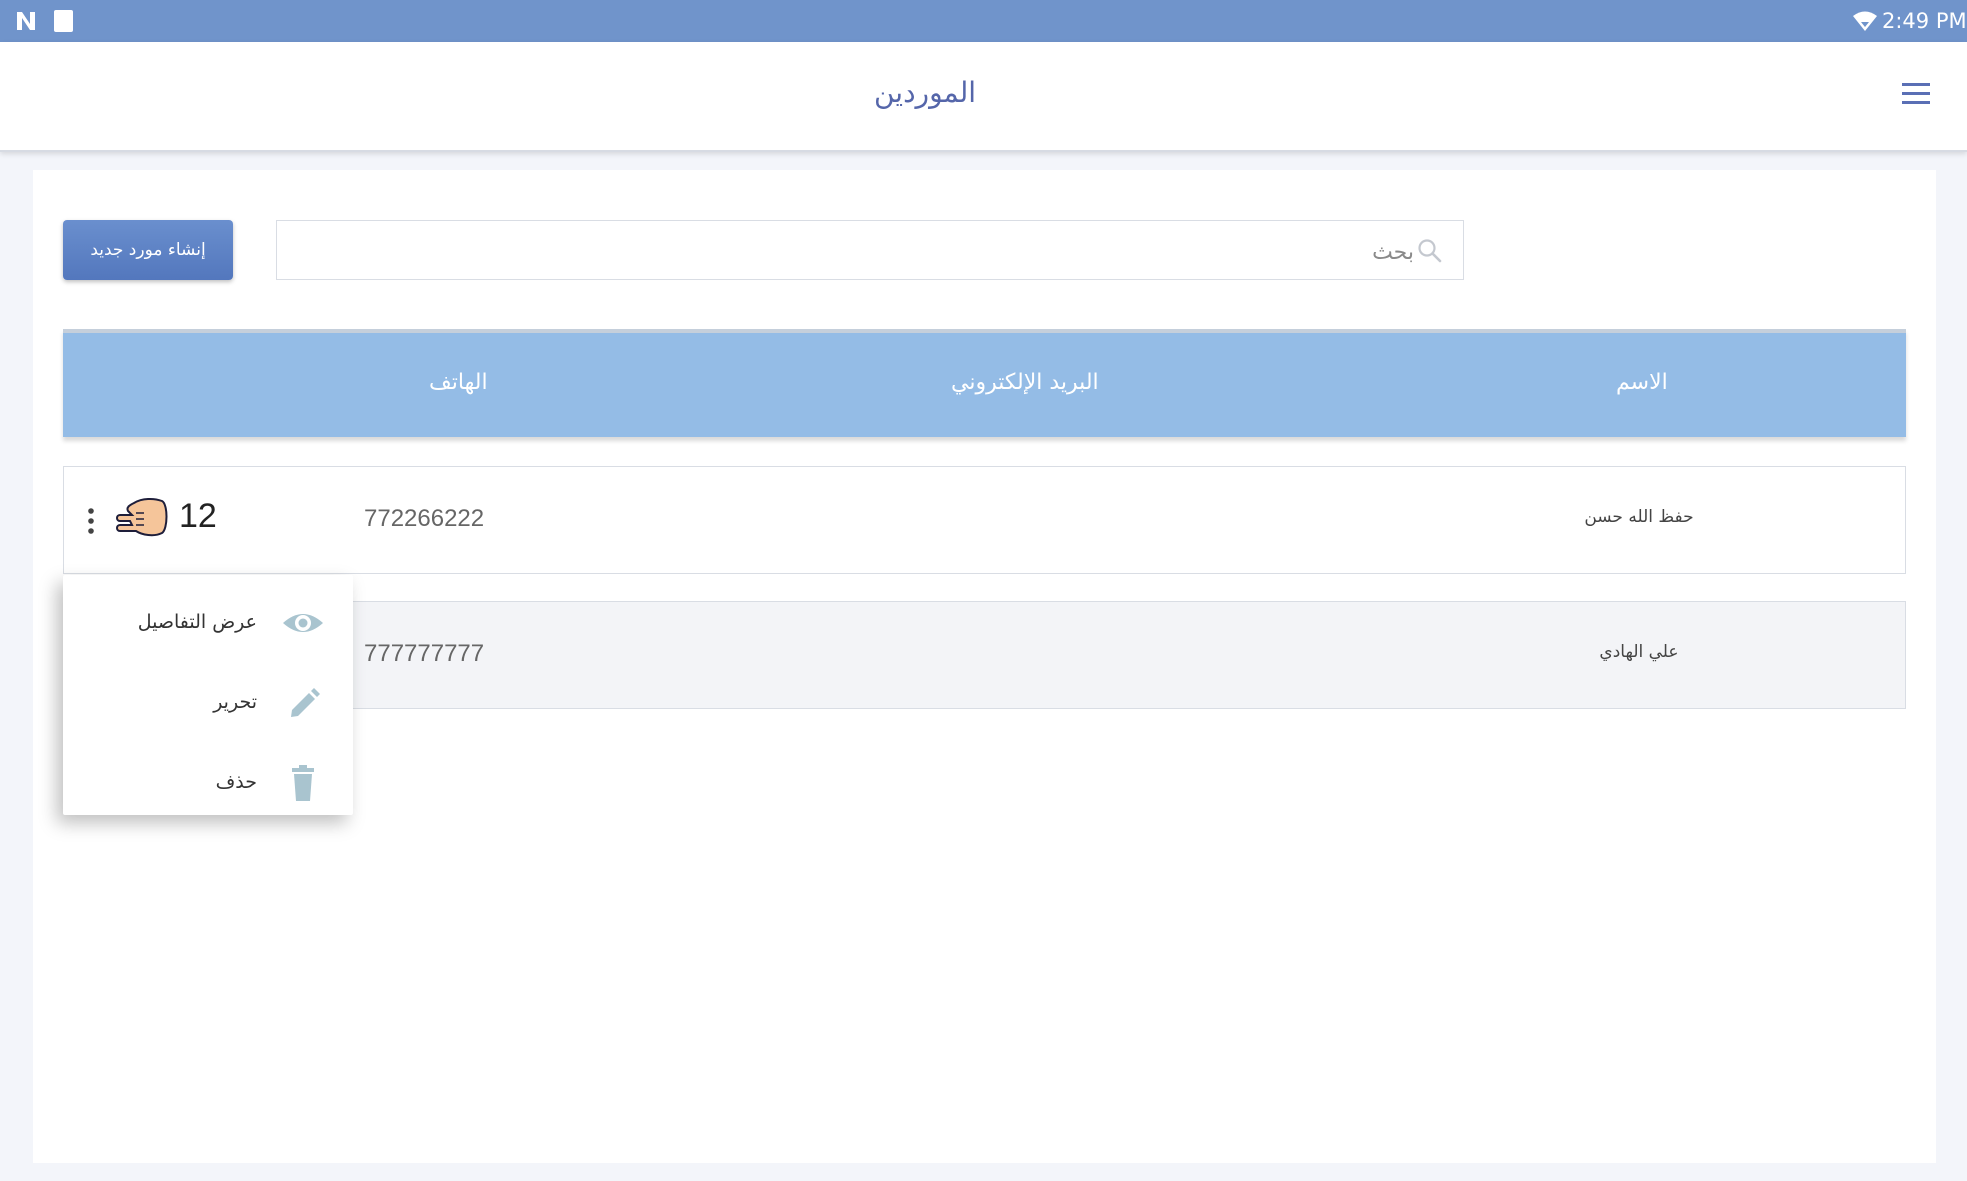 Image resolution: width=1967 pixels, height=1181 pixels. What do you see at coordinates (1642, 382) in the screenshot?
I see `column-header-name: الاسم` at bounding box center [1642, 382].